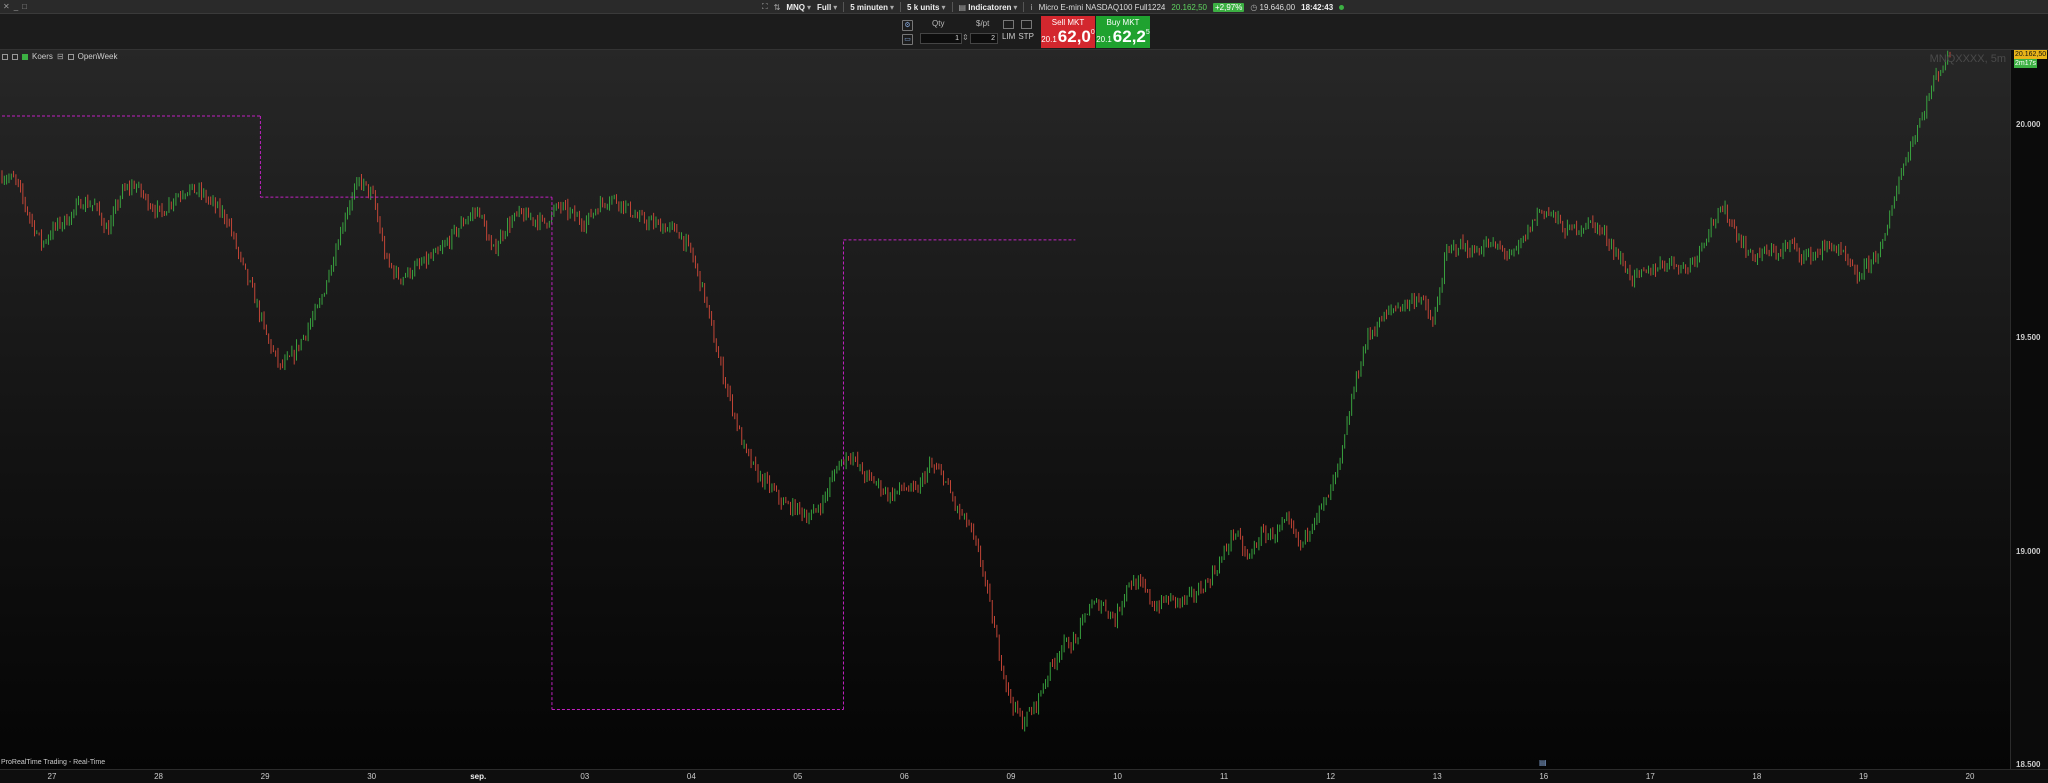 This screenshot has height=783, width=2048. Describe the element at coordinates (42, 56) in the screenshot. I see `legend-price-label: Koers` at that location.